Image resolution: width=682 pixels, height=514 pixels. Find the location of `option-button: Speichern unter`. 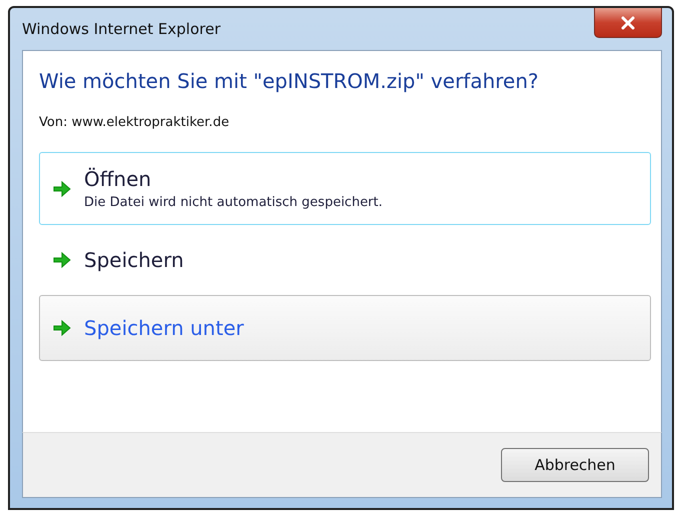

option-button: Speichern unter is located at coordinates (345, 328).